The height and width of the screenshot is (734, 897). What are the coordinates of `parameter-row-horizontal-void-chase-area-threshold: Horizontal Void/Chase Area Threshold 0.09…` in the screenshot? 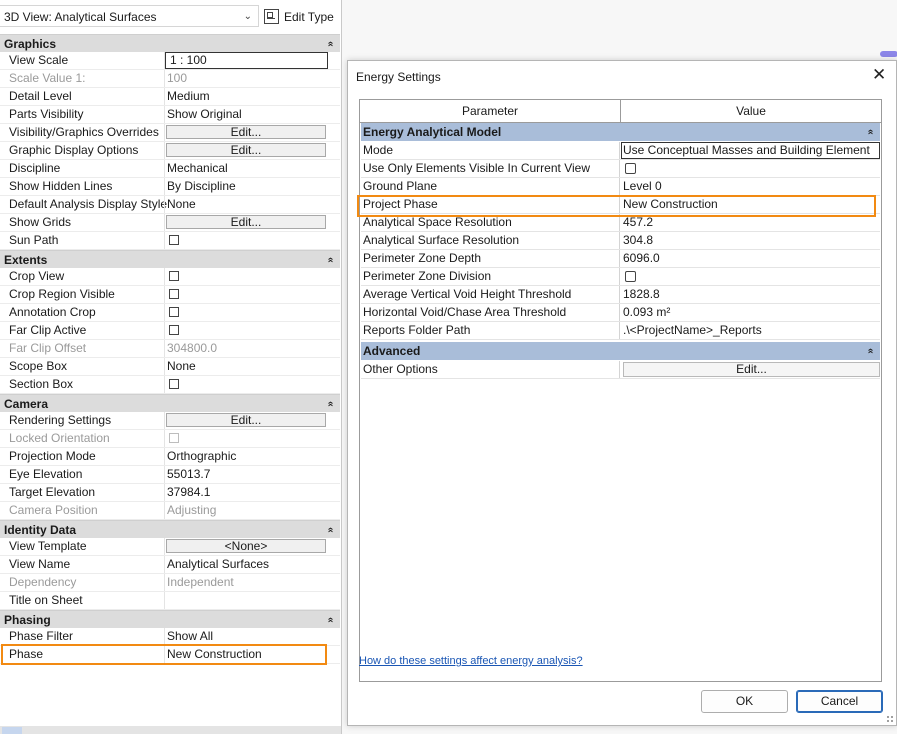 It's located at (620, 313).